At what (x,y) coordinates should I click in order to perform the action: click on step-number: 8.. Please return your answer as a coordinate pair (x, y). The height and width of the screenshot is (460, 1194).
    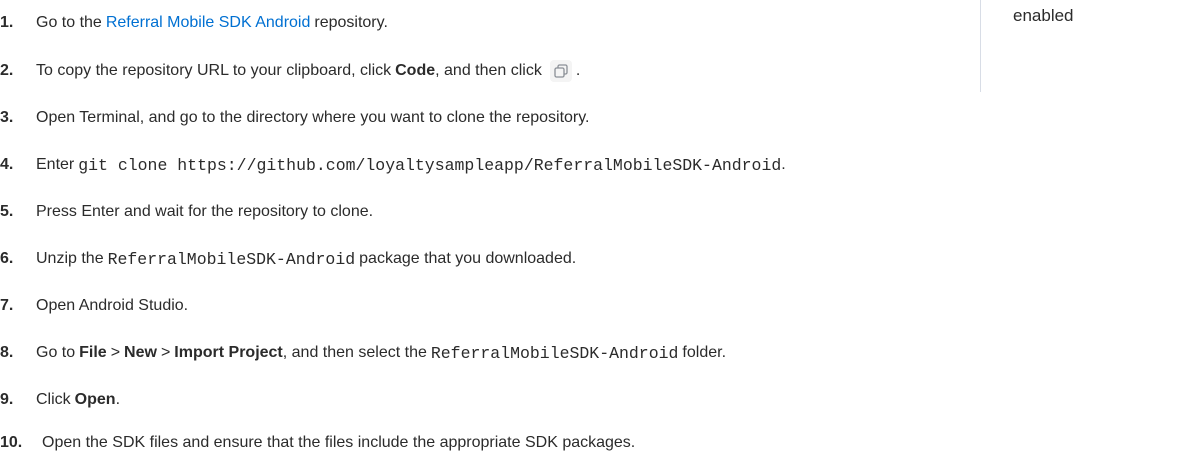
    Looking at the image, I should click on (7, 352).